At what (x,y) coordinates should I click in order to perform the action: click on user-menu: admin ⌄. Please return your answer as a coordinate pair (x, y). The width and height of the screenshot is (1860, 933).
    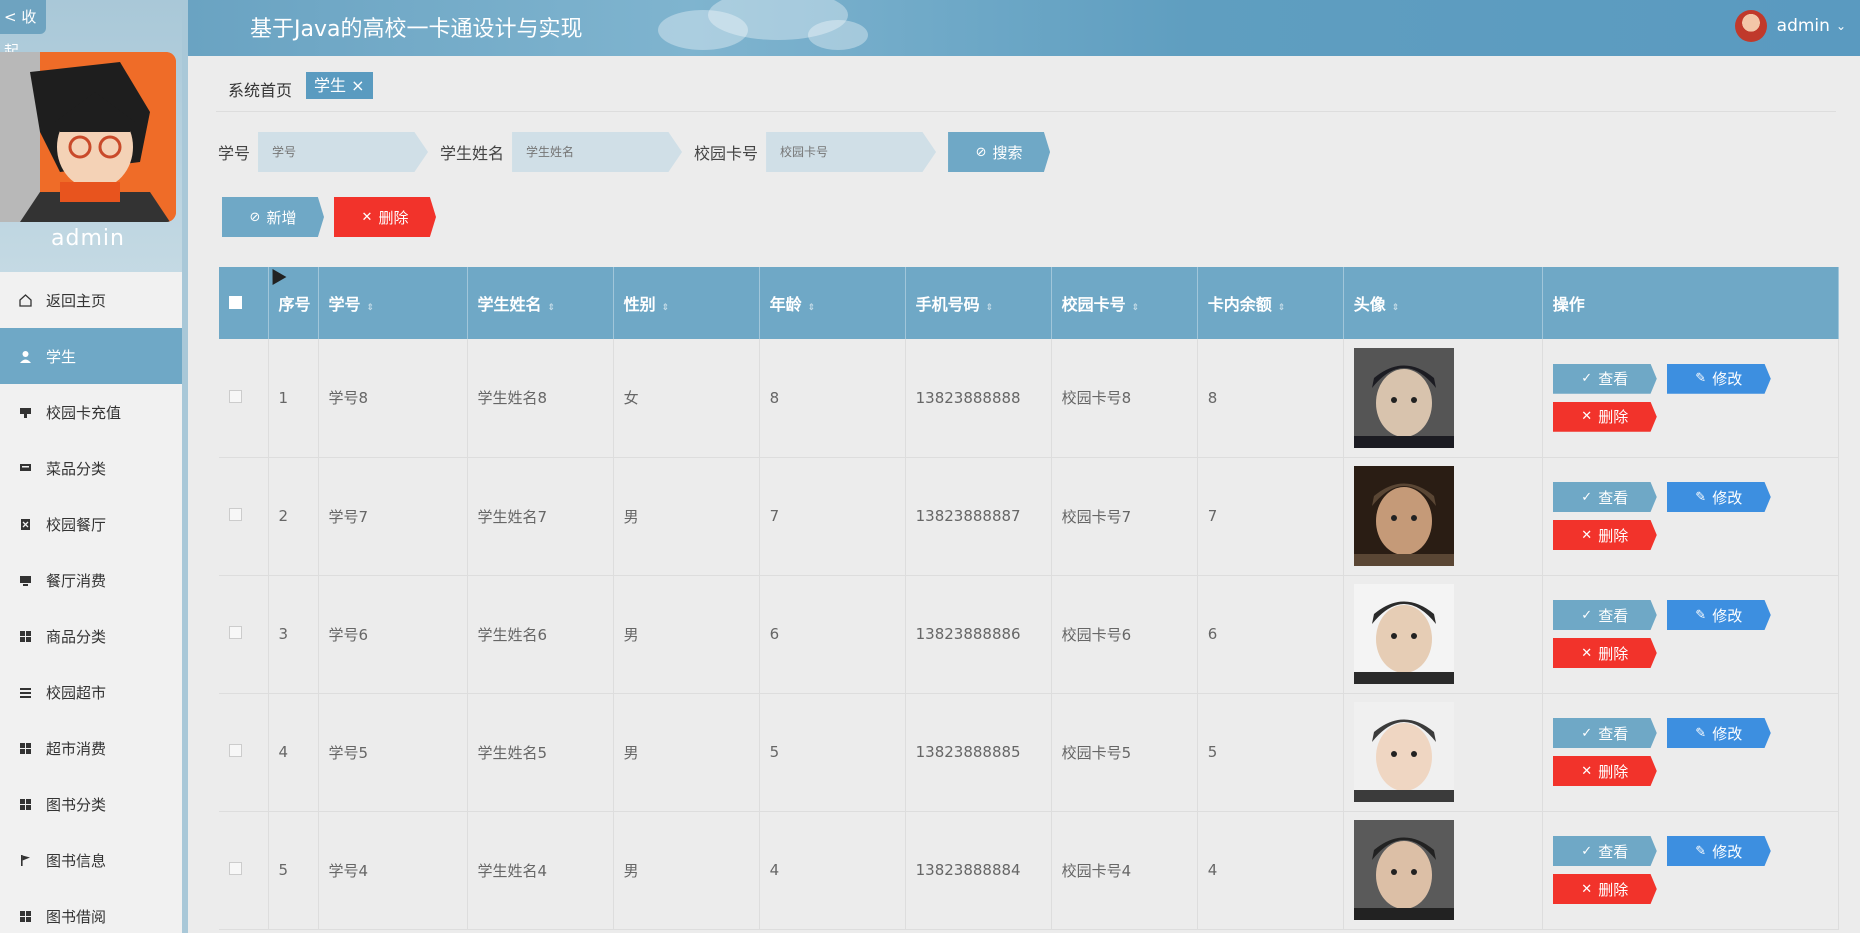
    Looking at the image, I should click on (1790, 26).